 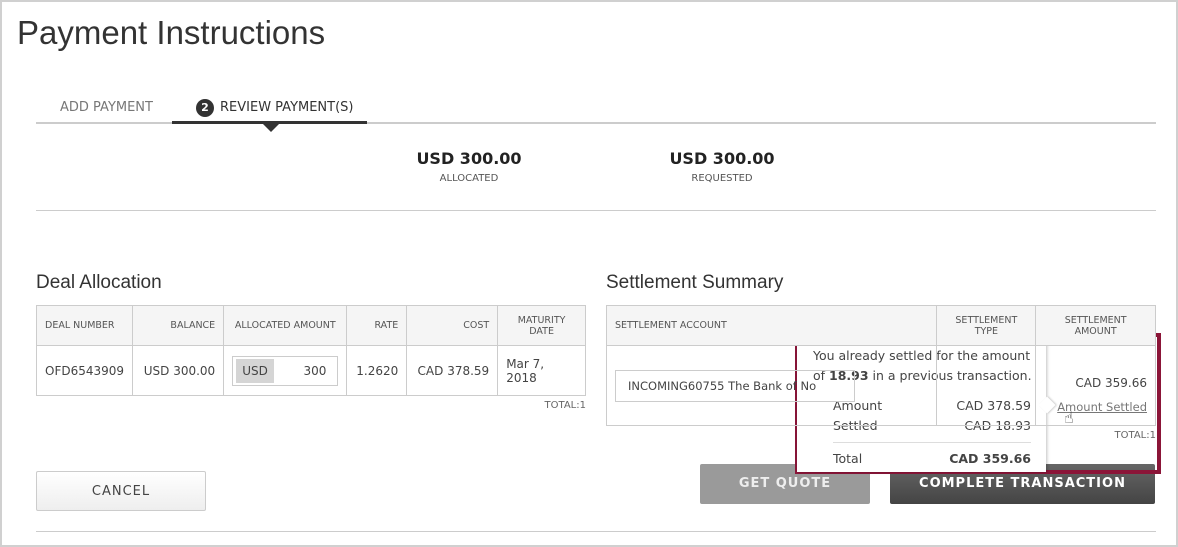 What do you see at coordinates (271, 128) in the screenshot?
I see `active-tab-arrow-icon` at bounding box center [271, 128].